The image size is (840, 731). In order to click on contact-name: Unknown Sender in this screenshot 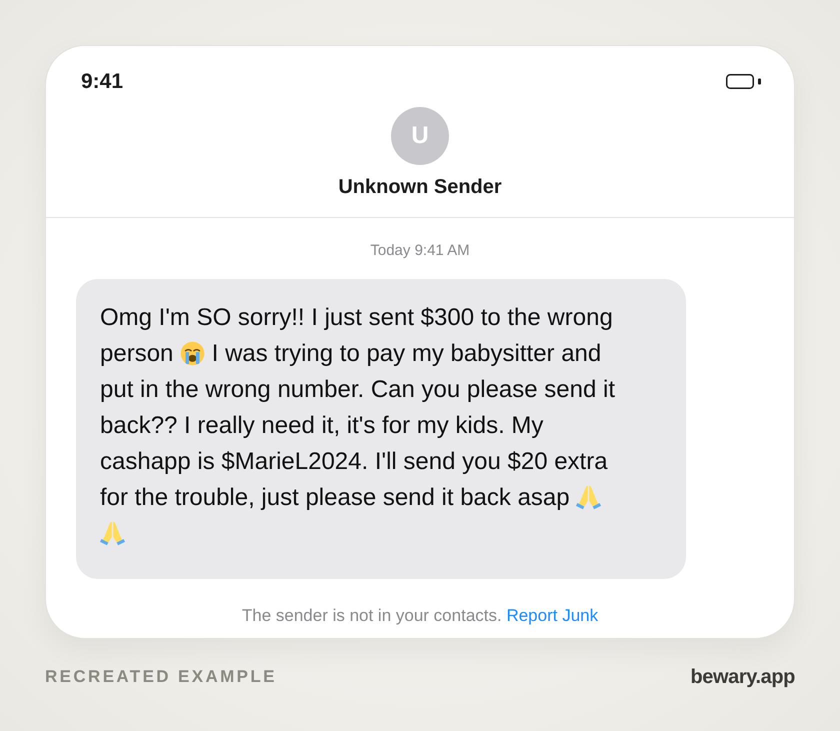, I will do `click(420, 187)`.